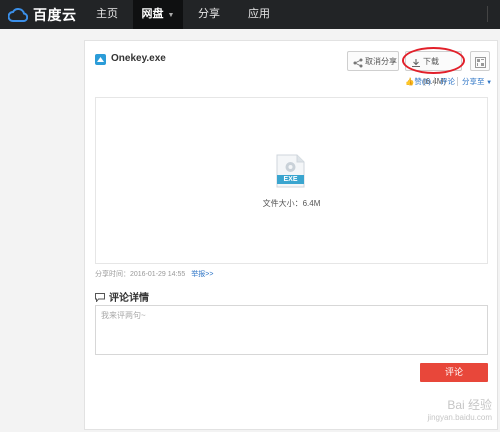 The width and height of the screenshot is (500, 432). Describe the element at coordinates (202, 274) in the screenshot. I see `report-link: 举报>>` at that location.